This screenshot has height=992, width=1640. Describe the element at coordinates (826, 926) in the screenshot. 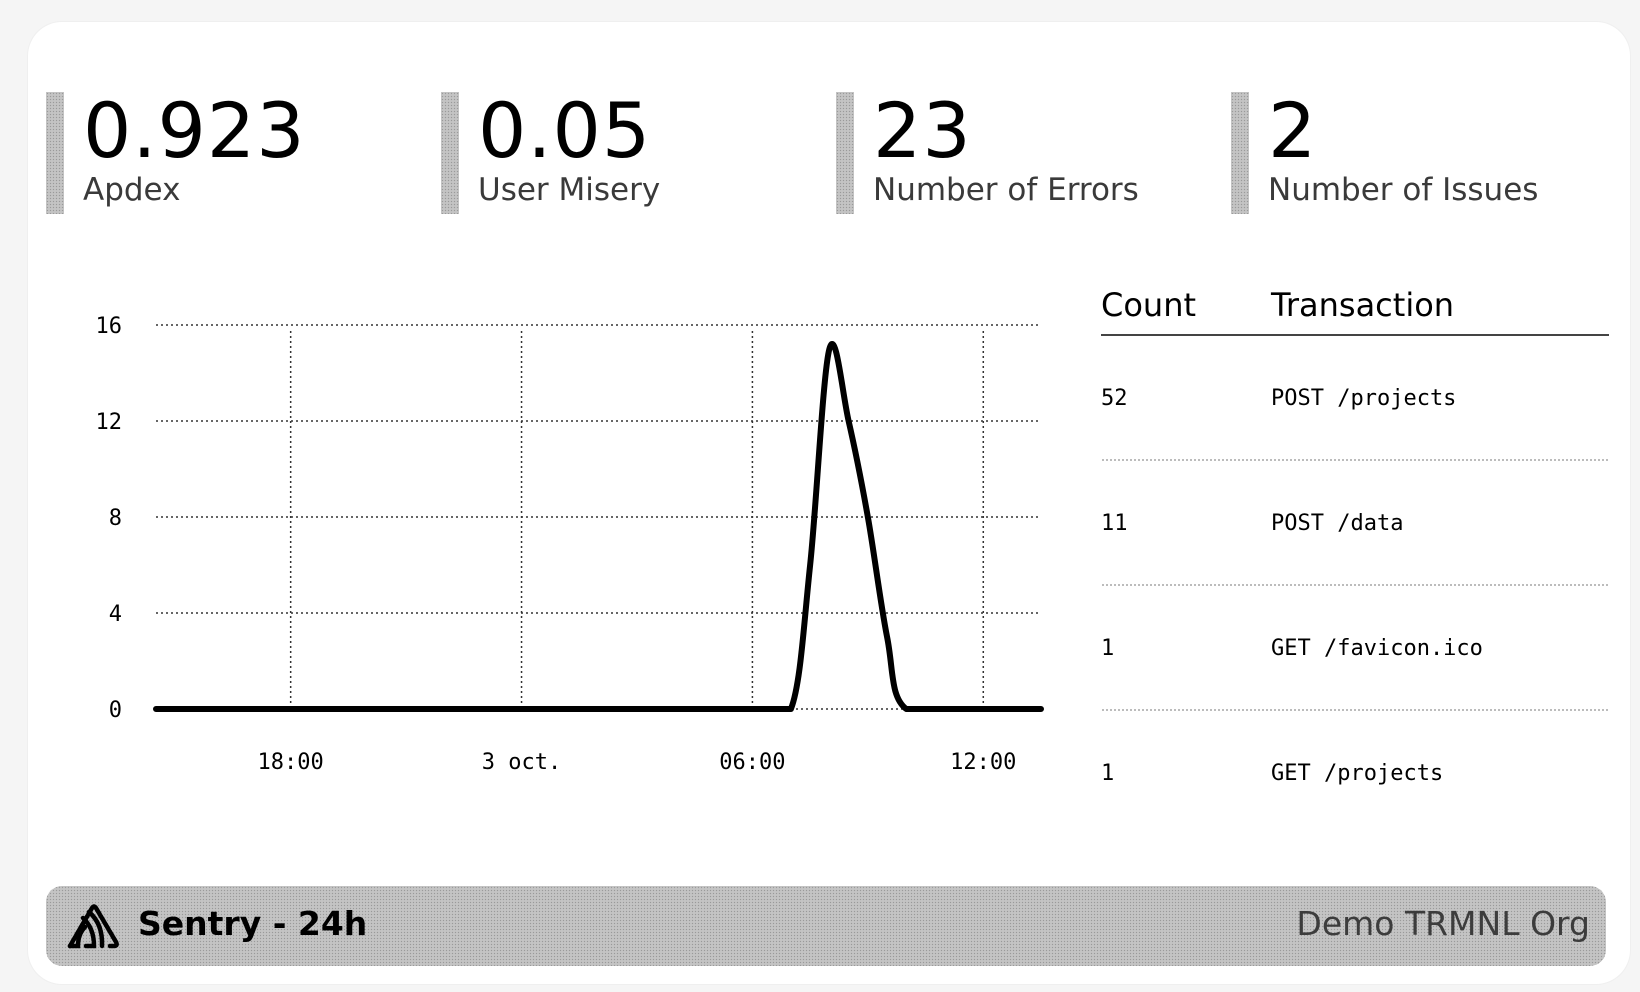

I see `title-bar: Sentry - 24h Demo TRMNL Org` at that location.